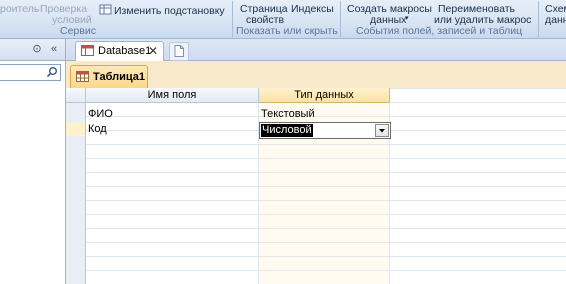 This screenshot has width=566, height=284. I want to click on database-icon, so click(87, 50).